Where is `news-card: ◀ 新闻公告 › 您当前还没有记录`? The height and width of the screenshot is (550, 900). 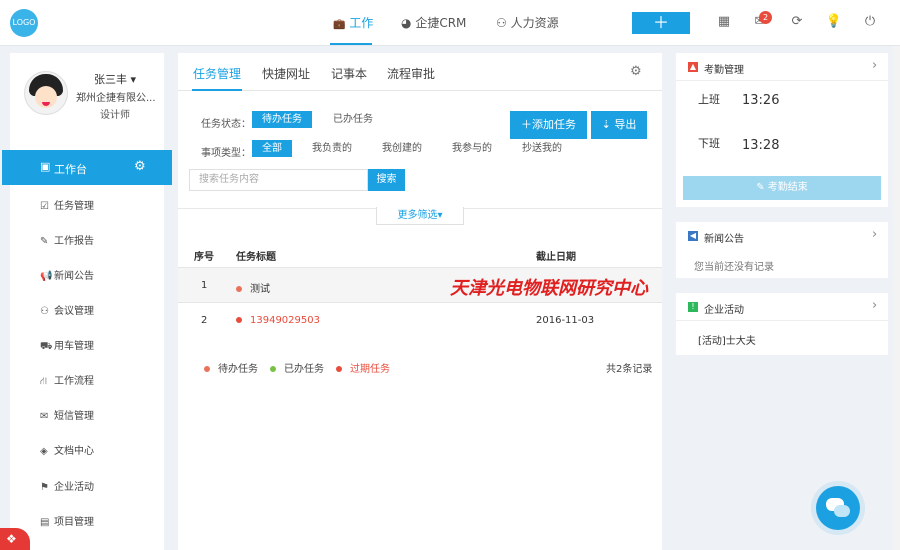
news-card: ◀ 新闻公告 › 您当前还没有记录 is located at coordinates (782, 250).